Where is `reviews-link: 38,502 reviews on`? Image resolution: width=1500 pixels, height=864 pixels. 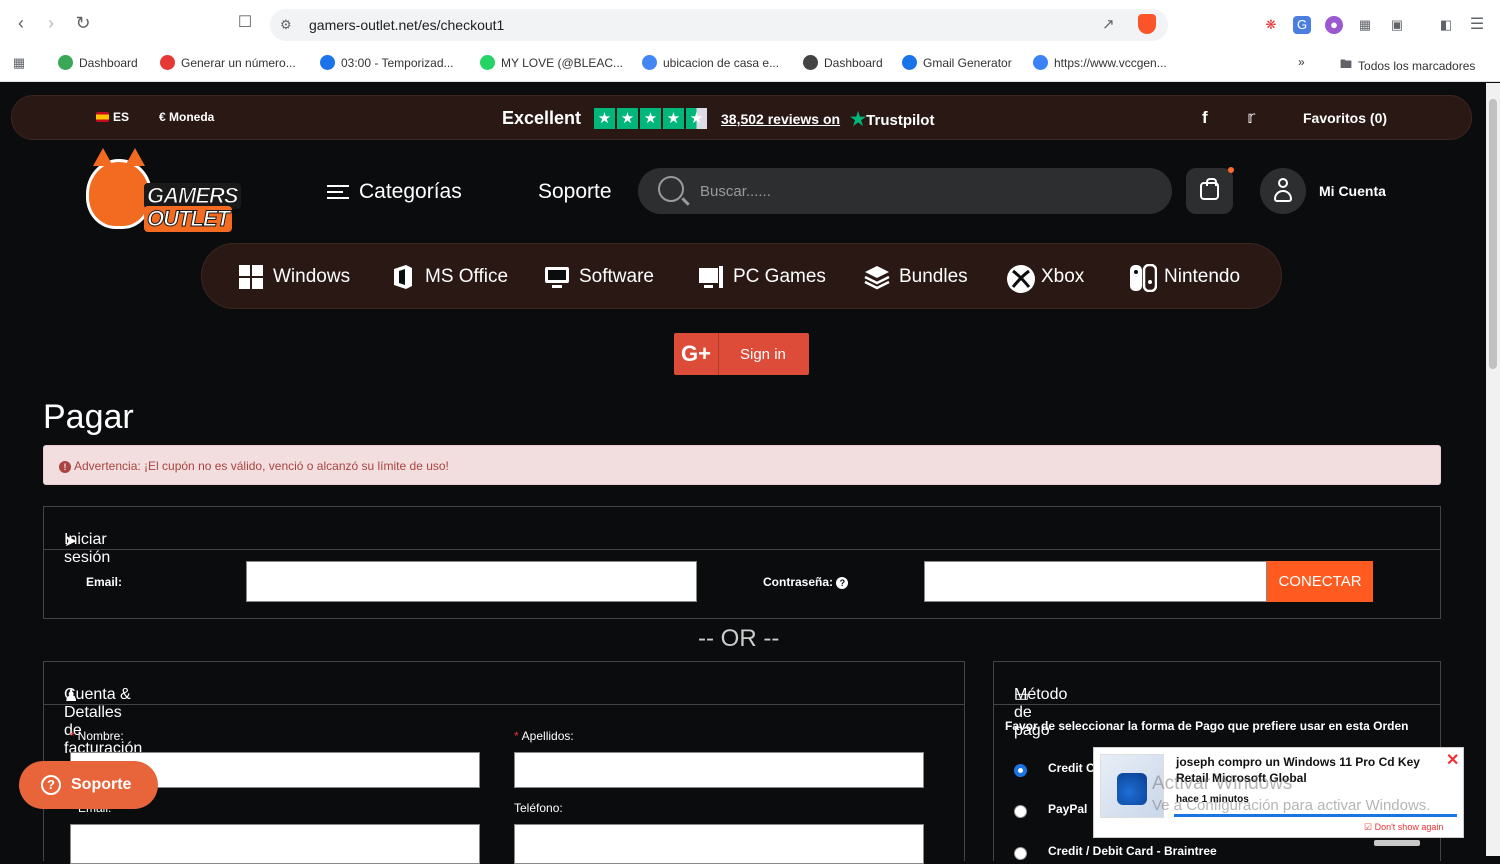 reviews-link: 38,502 reviews on is located at coordinates (780, 119).